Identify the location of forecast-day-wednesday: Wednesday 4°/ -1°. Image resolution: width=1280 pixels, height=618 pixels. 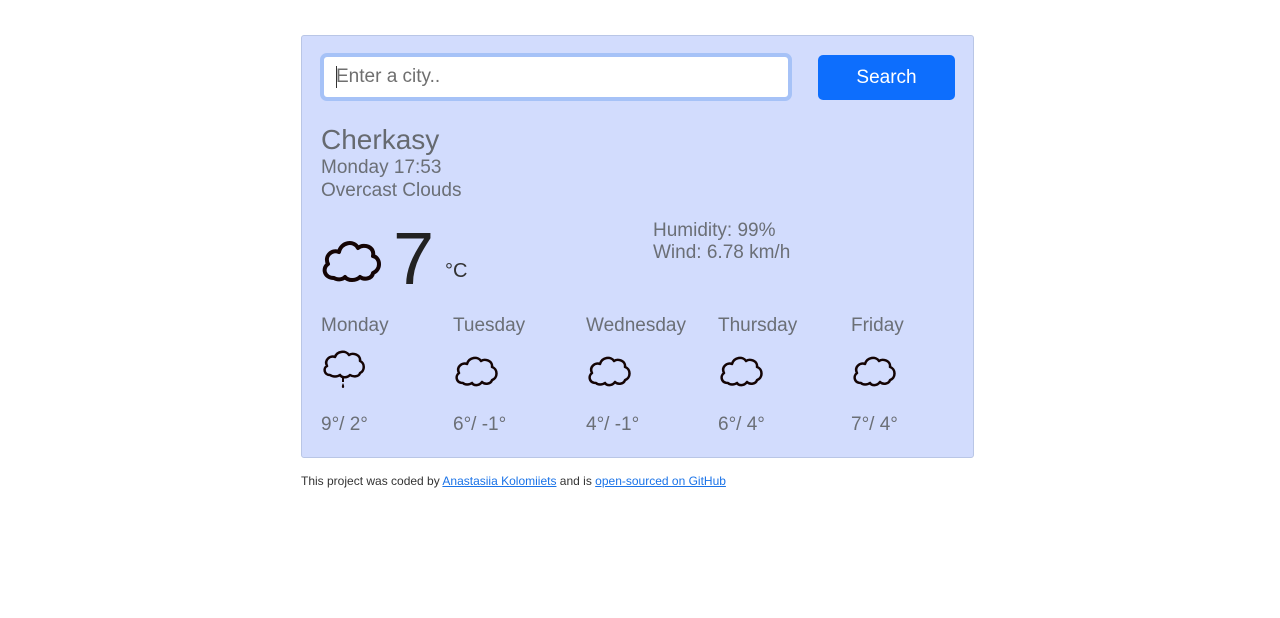
(651, 380).